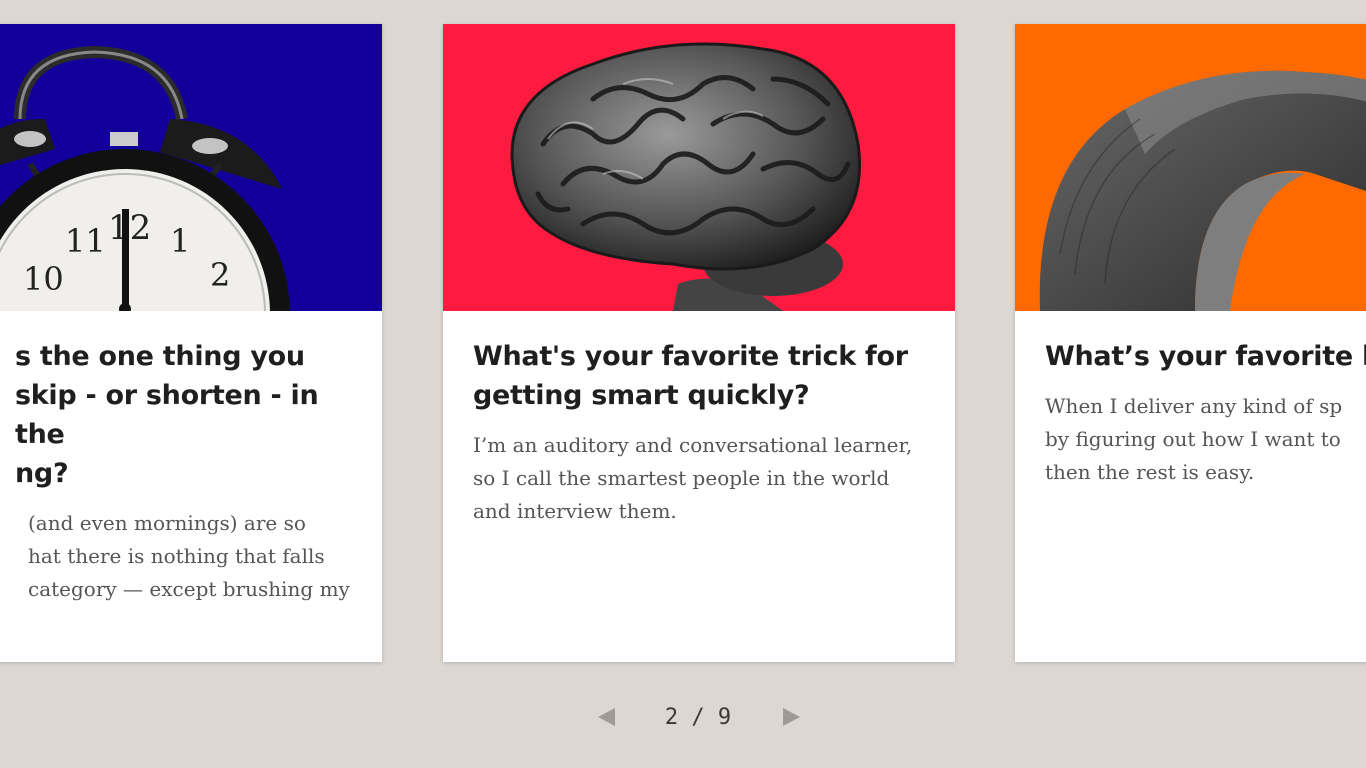 Image resolution: width=1366 pixels, height=768 pixels. I want to click on carousel-pager: 2 / 9, so click(700, 718).